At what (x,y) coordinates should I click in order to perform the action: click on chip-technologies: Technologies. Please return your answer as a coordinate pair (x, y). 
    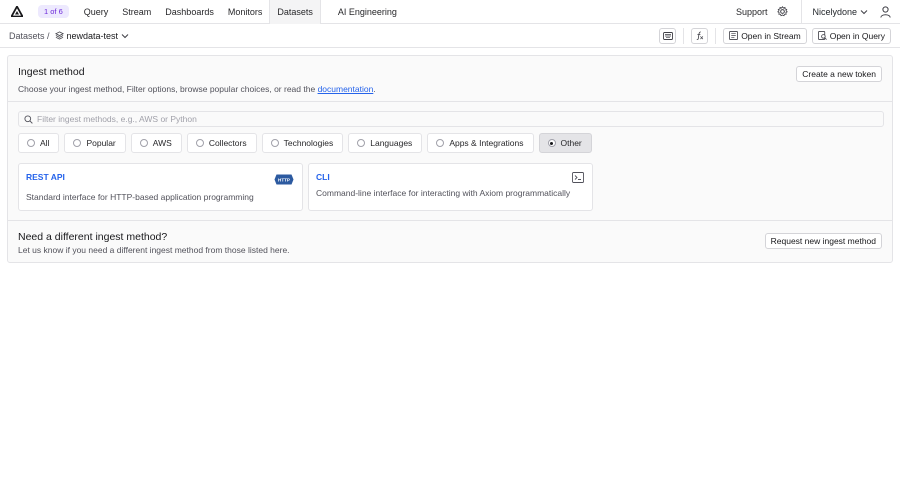
    Looking at the image, I should click on (302, 143).